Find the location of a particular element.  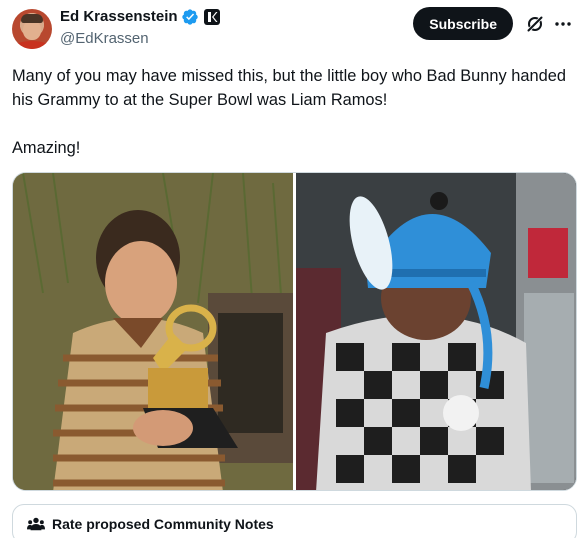

avatar-shirt is located at coordinates (32, 45).